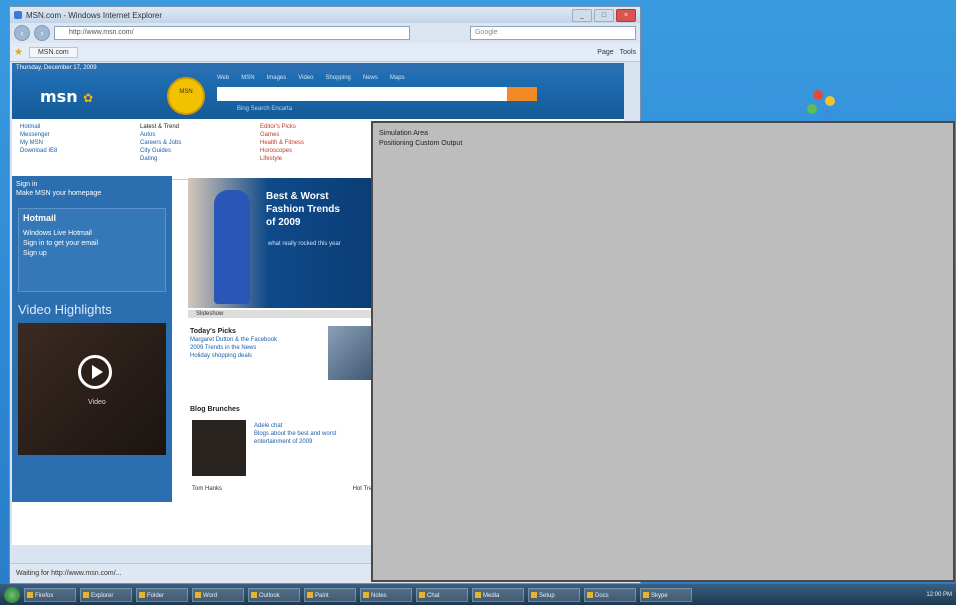 The image size is (956, 605). What do you see at coordinates (319, 426) in the screenshot?
I see `blog-link: Adele chat` at bounding box center [319, 426].